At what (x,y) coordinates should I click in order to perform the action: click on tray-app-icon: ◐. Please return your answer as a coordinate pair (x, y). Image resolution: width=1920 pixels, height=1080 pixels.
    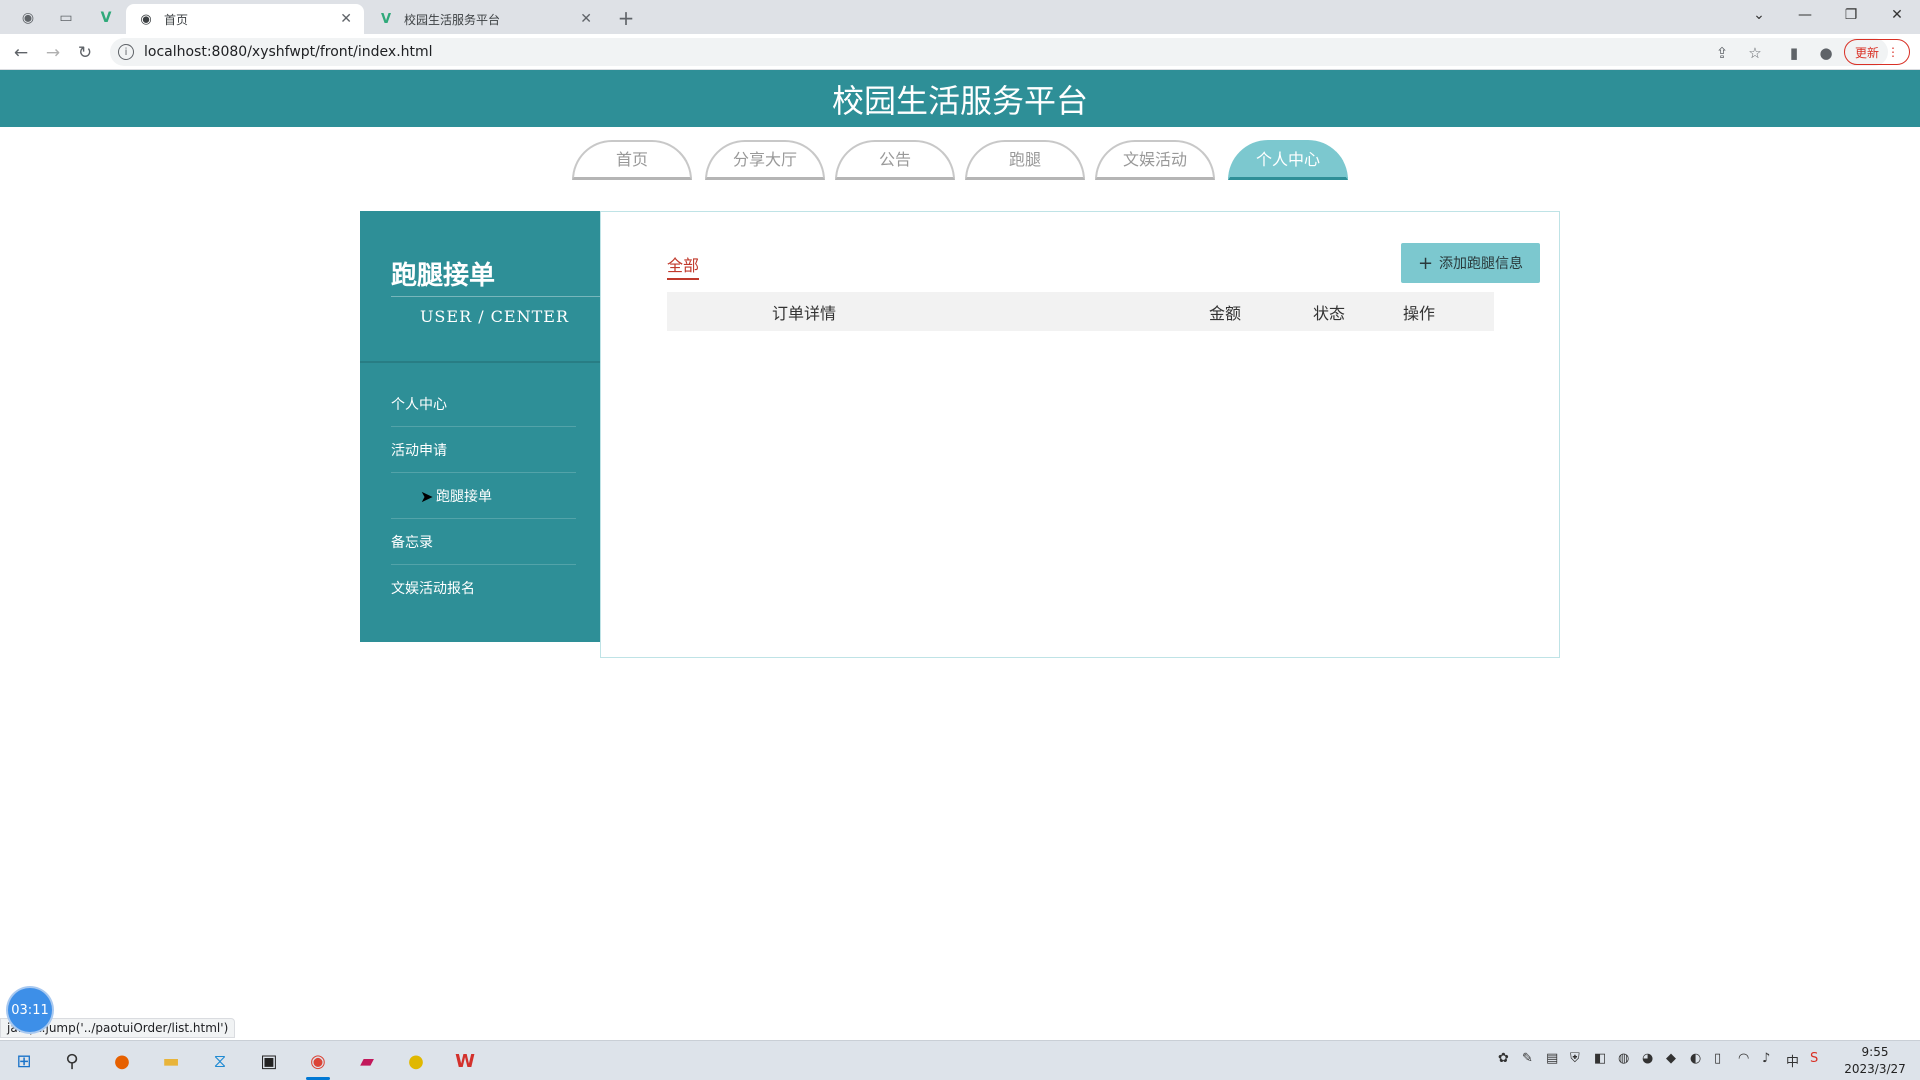
    Looking at the image, I should click on (1695, 1058).